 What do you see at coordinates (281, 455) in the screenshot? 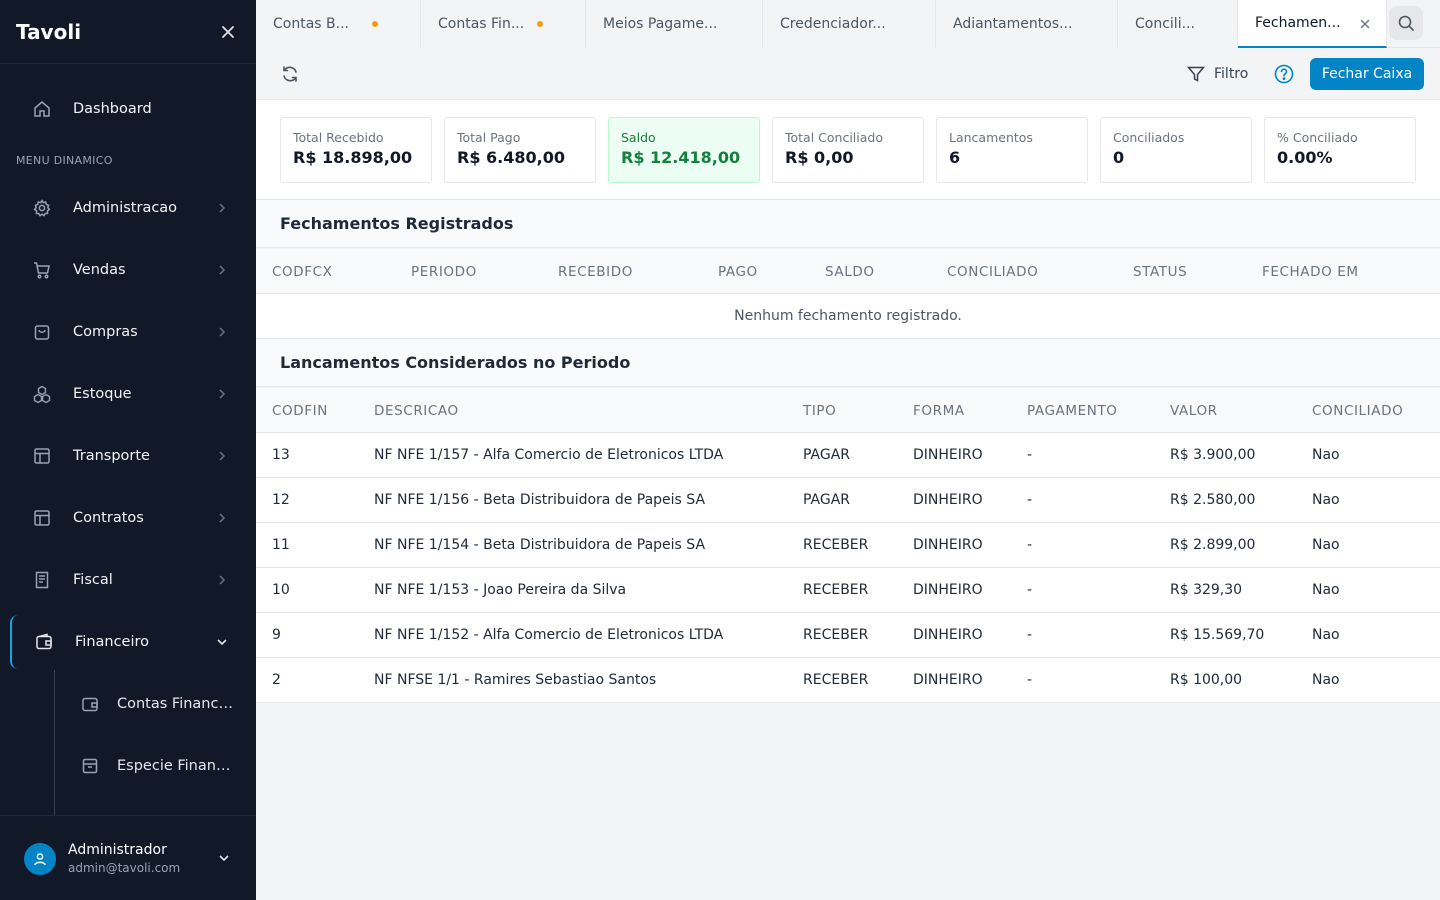
I see `cell-codfin: 13` at bounding box center [281, 455].